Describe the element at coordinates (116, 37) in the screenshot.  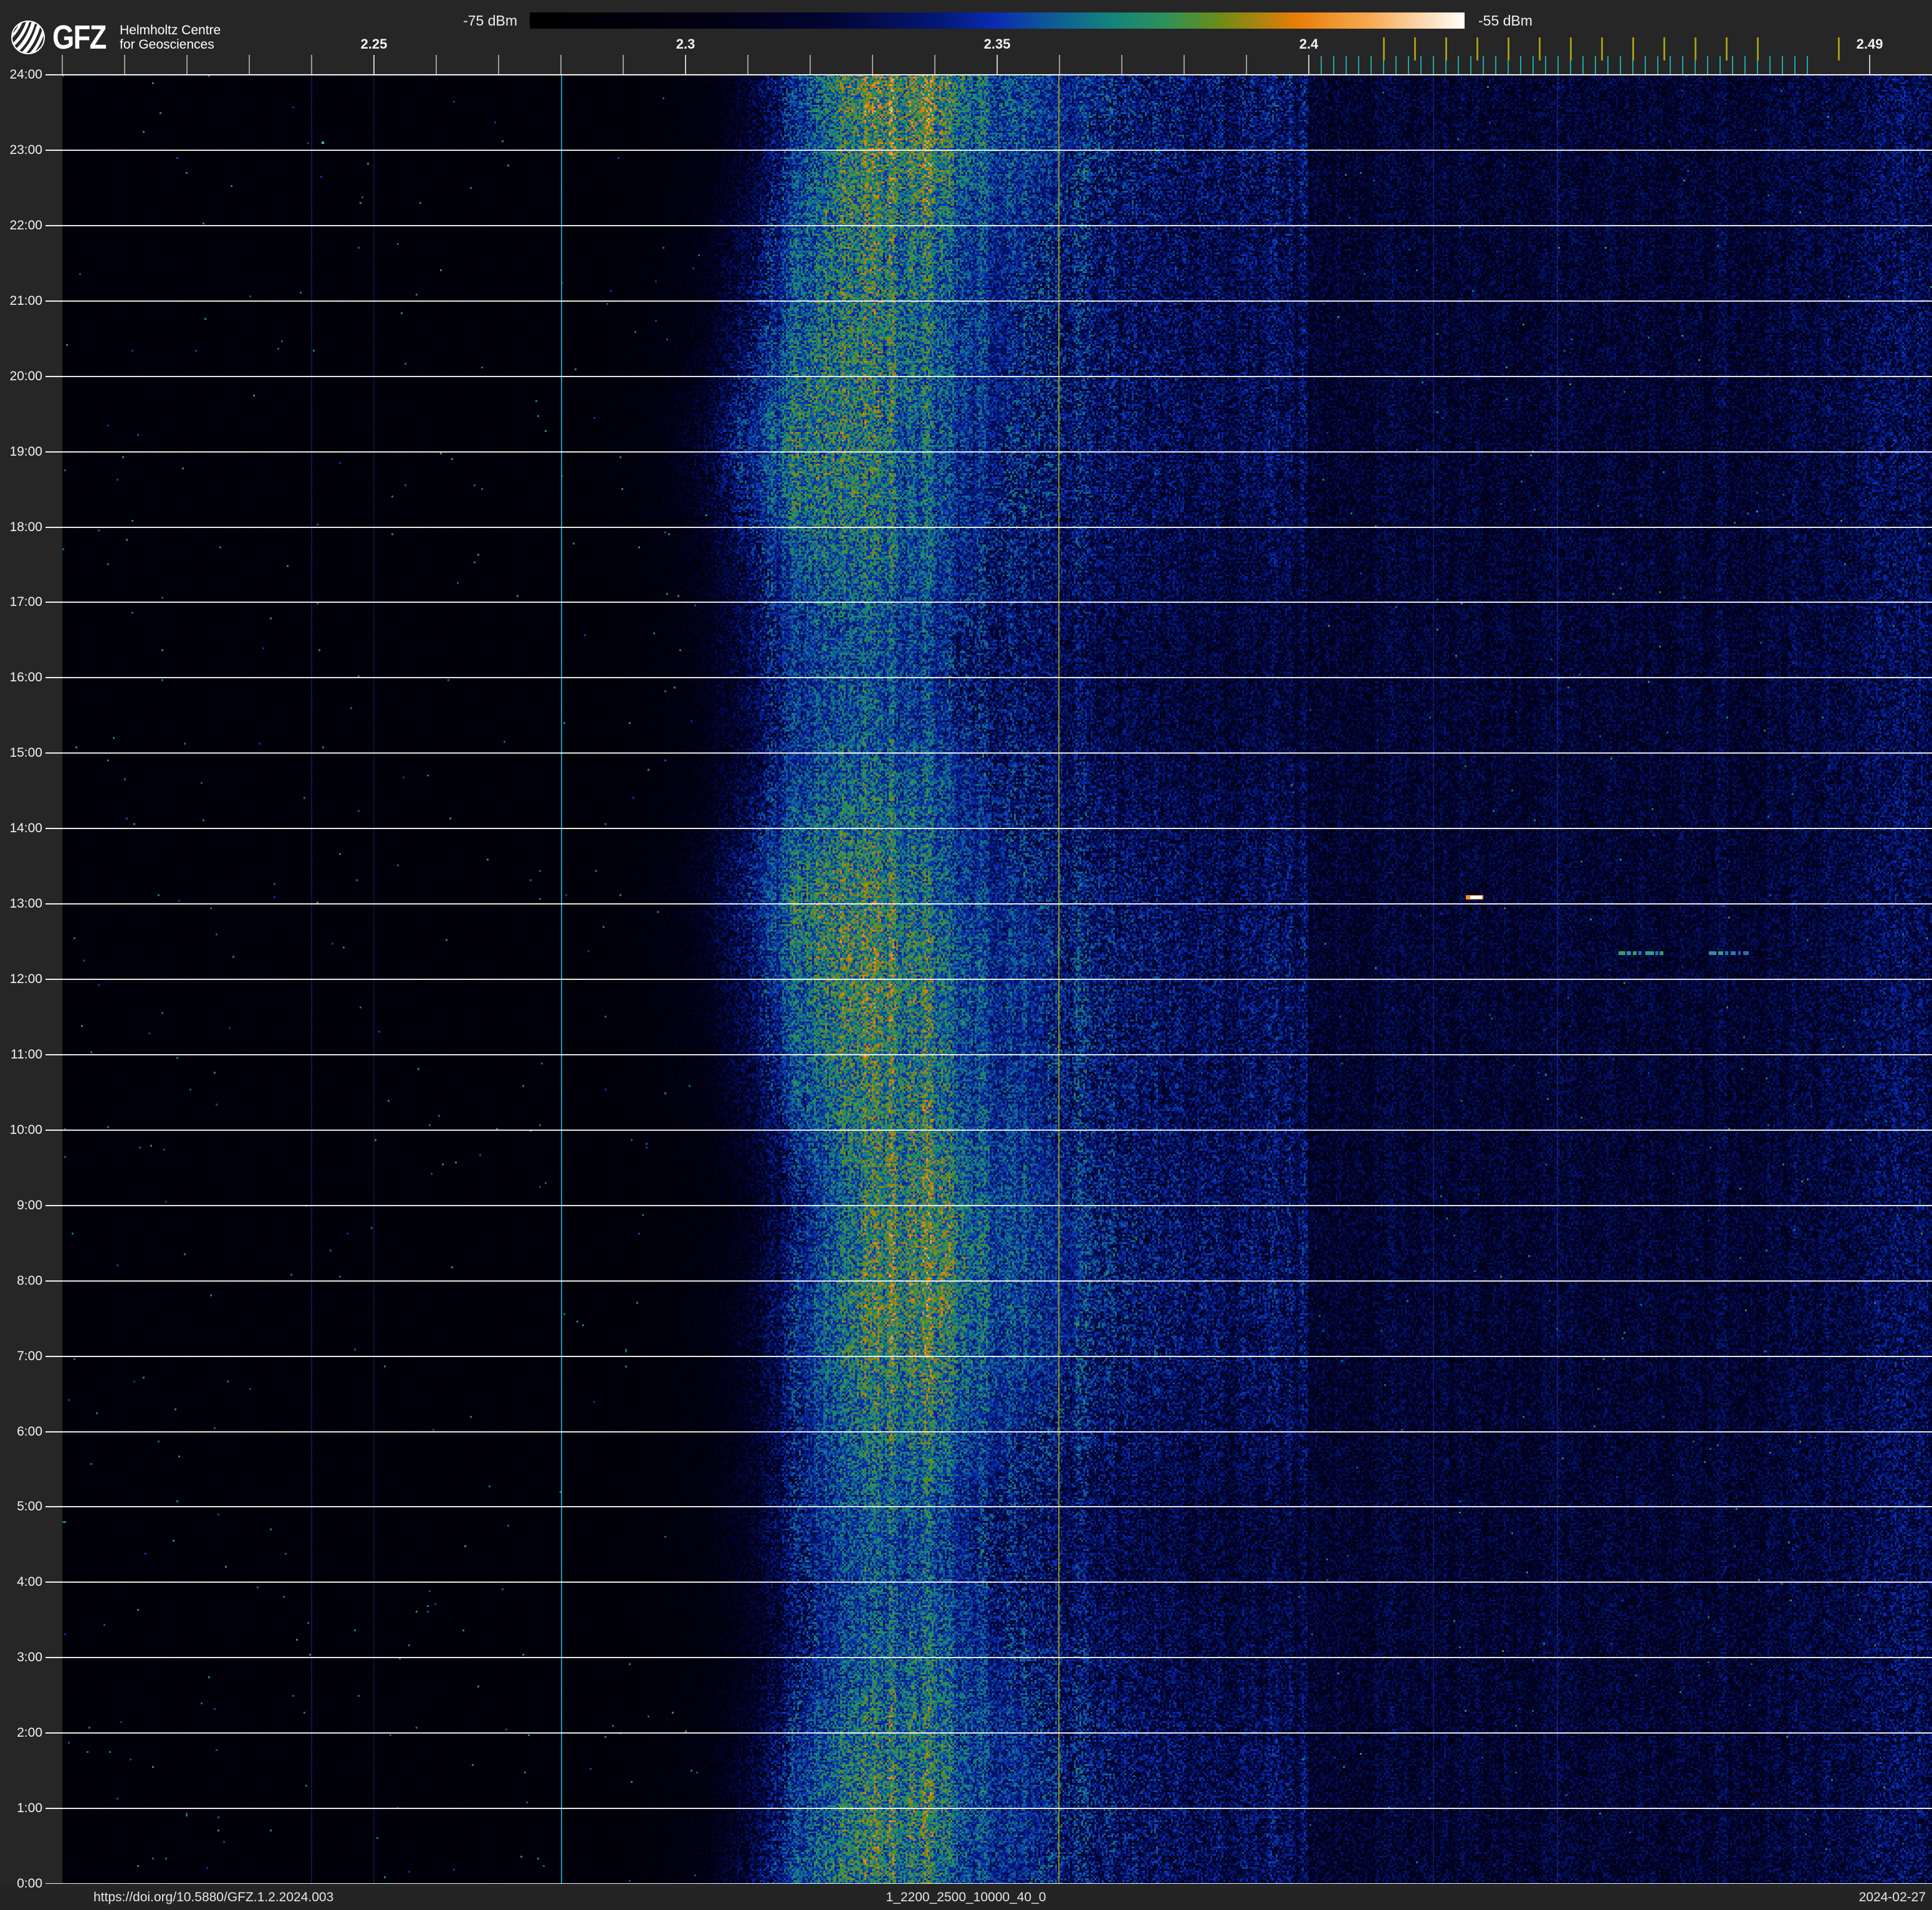
I see `gfz-logo: GFZ Helmholtz Centre for Geosciences` at that location.